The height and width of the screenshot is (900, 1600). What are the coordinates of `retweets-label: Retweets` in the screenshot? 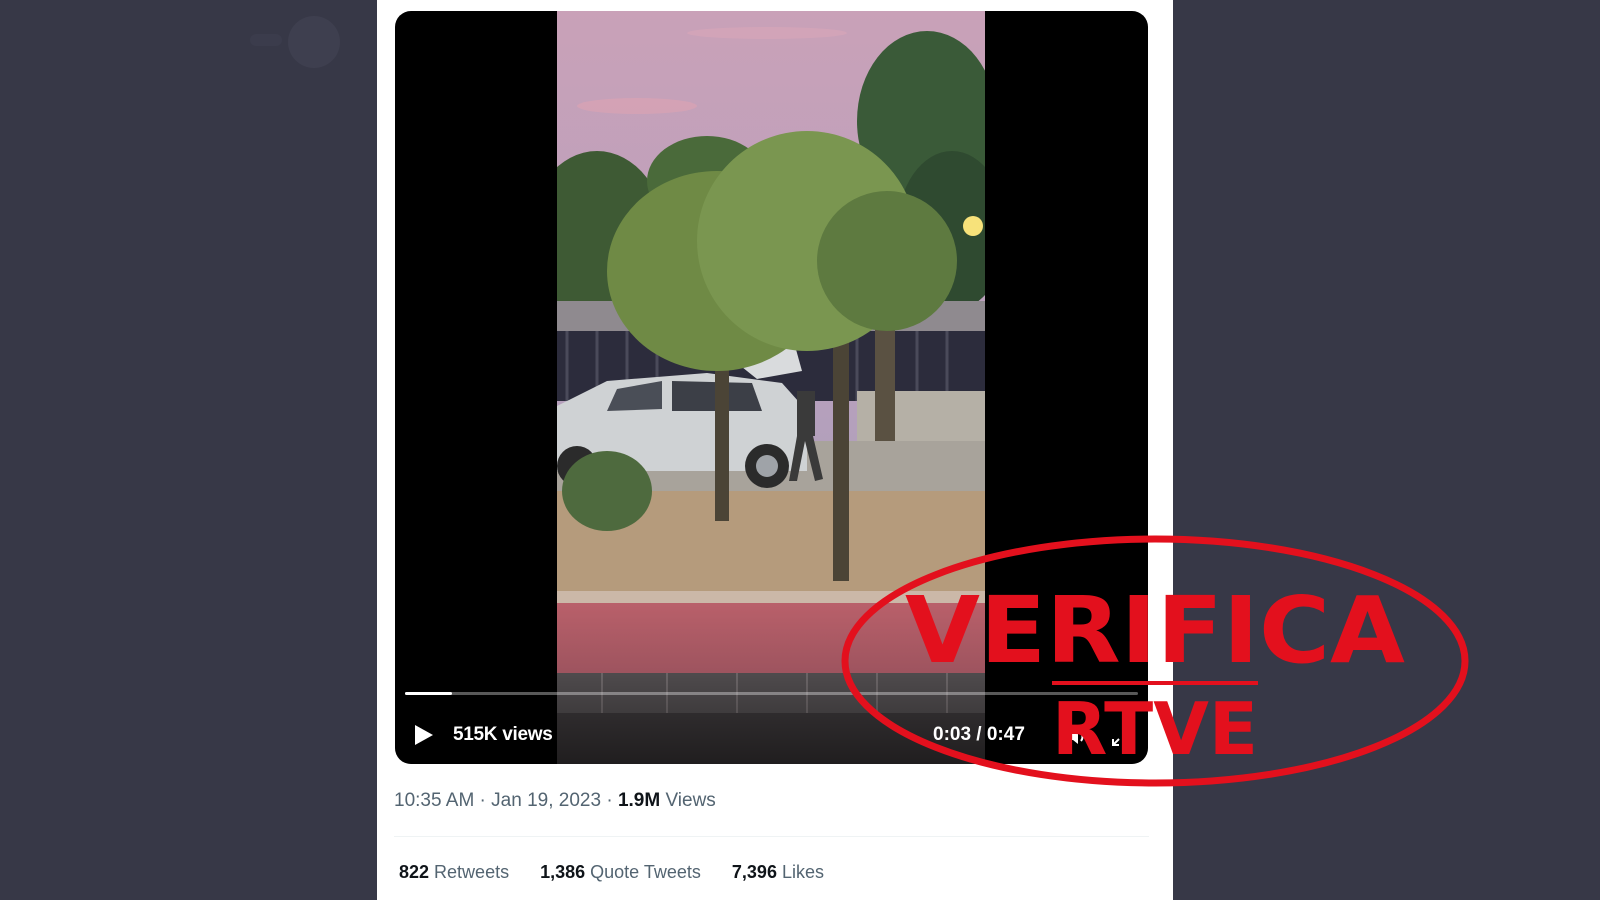 It's located at (469, 872).